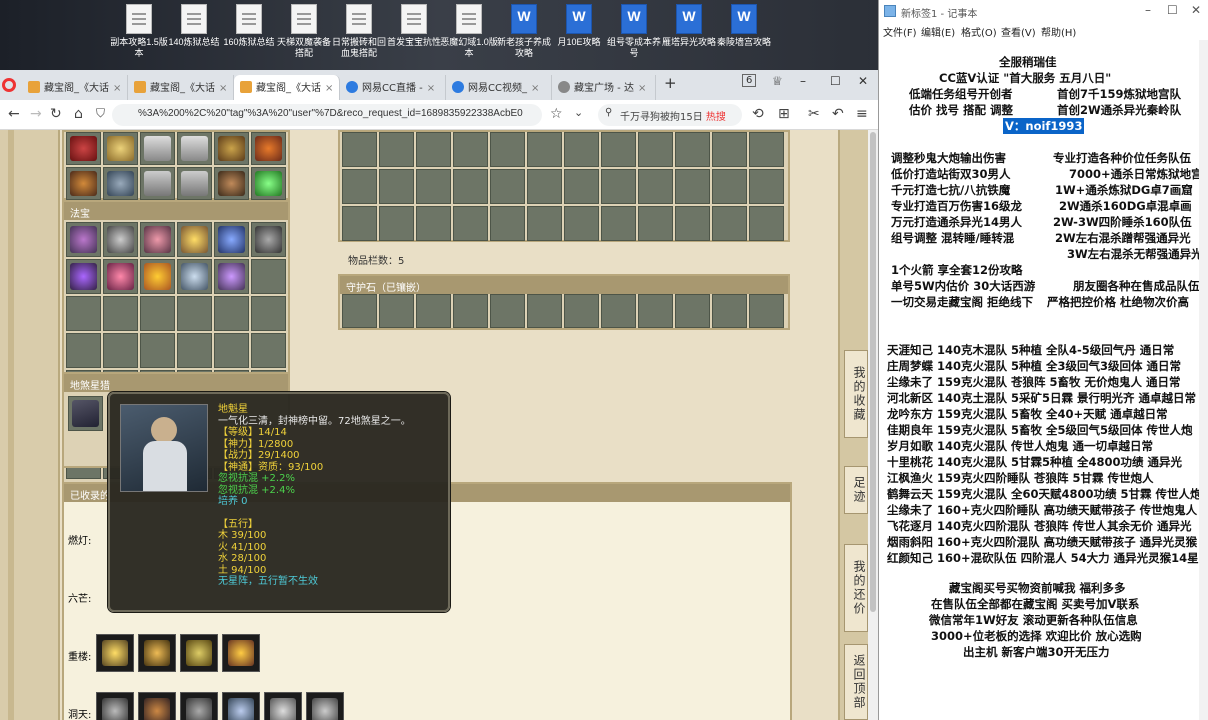  What do you see at coordinates (499, 87) in the screenshot?
I see `tab-5: 网易CC视频_ ×` at bounding box center [499, 87].